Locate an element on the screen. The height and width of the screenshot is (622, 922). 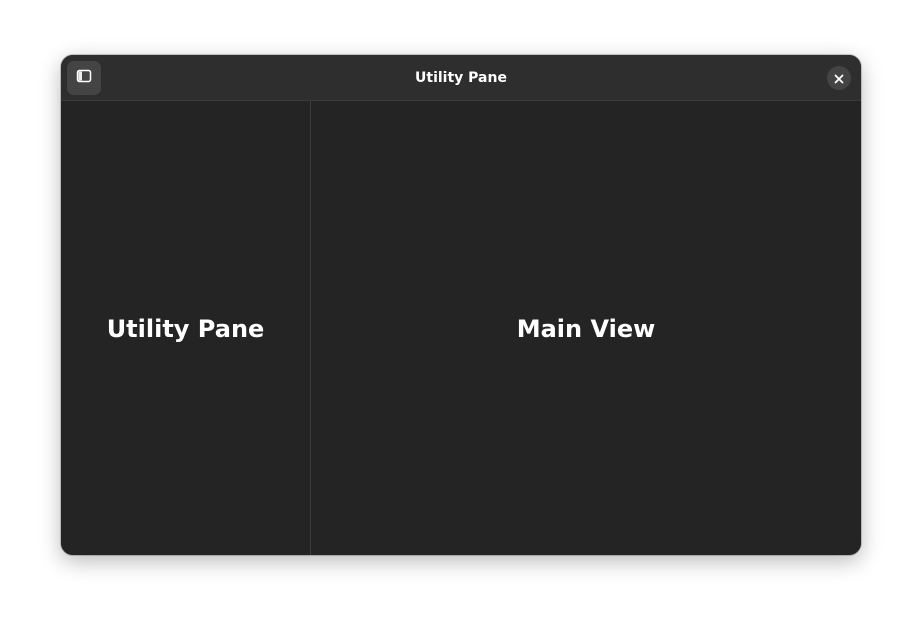
headerbar: Utility Pane is located at coordinates (461, 78).